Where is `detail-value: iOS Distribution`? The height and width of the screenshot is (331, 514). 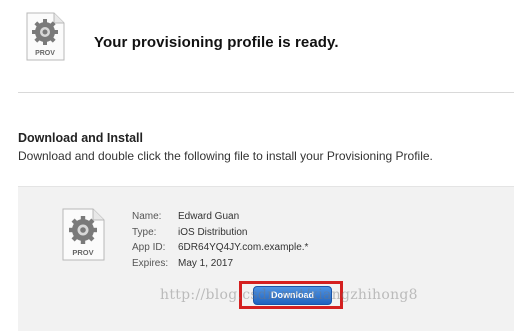
detail-value: iOS Distribution is located at coordinates (213, 232).